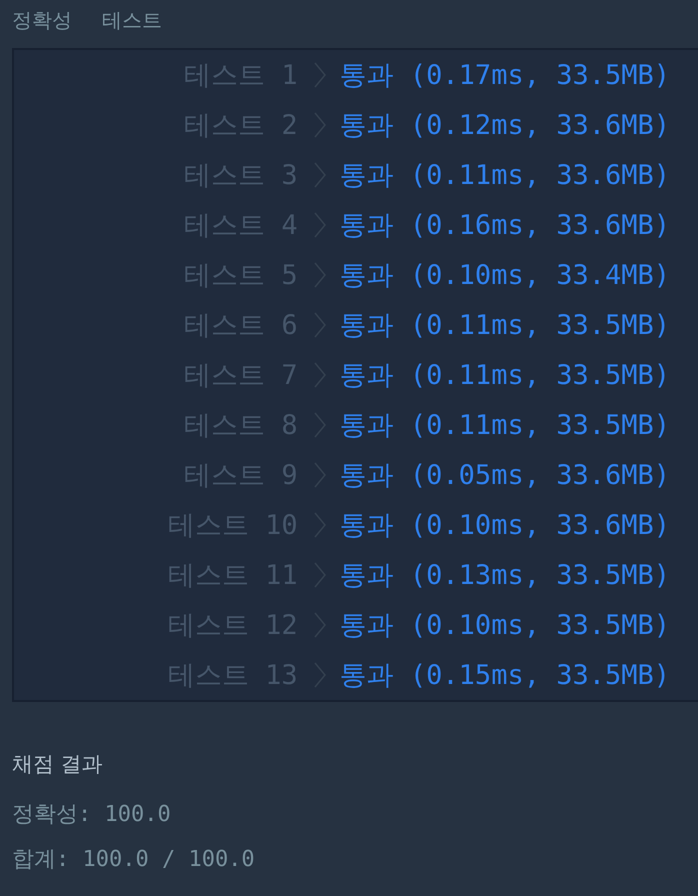 This screenshot has height=896, width=698. I want to click on test-result: 통과 (0.10ms, 33.4MB), so click(505, 276).